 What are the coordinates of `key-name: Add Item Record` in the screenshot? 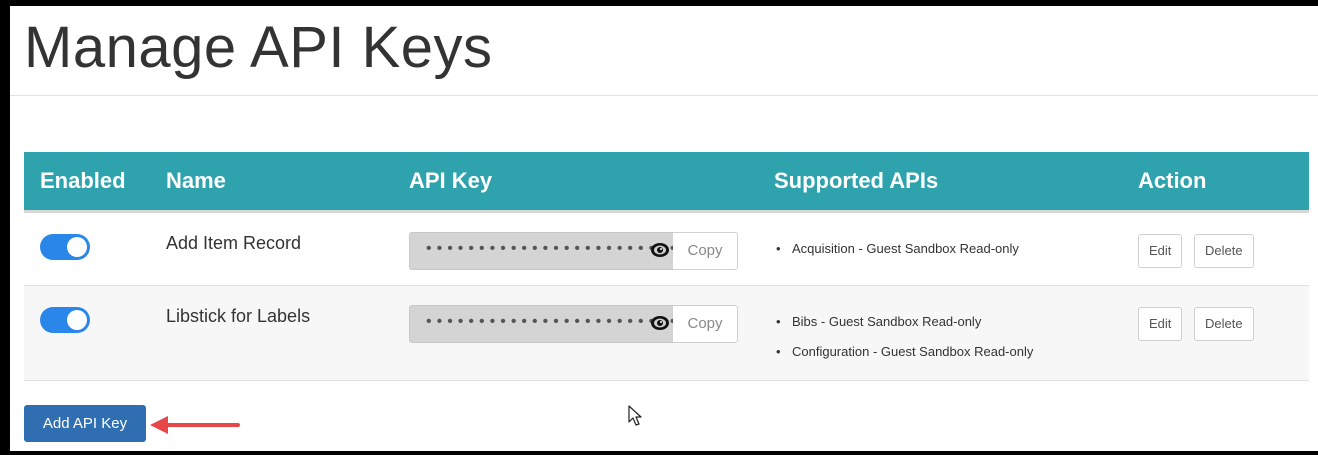 It's located at (234, 243).